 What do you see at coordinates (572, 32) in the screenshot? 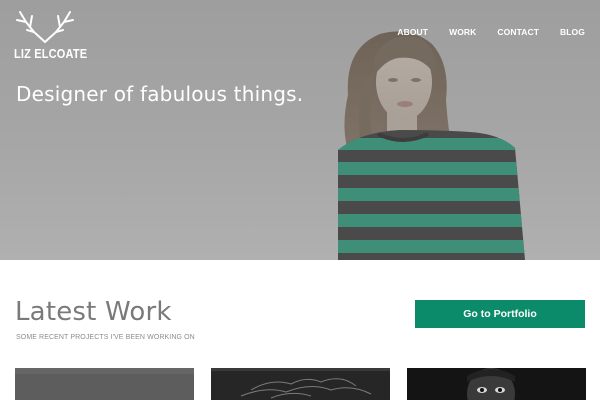
I see `nav-item-blog: BLOG` at bounding box center [572, 32].